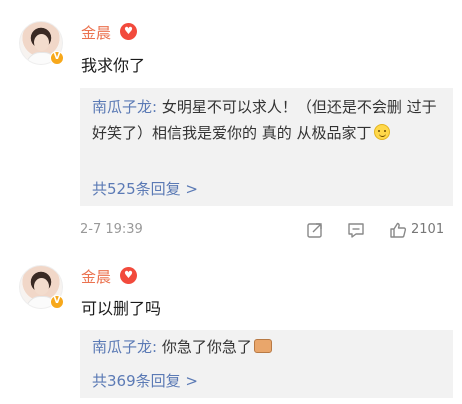 This screenshot has width=462, height=404. I want to click on timestamp: 2-7 19:39, so click(111, 229).